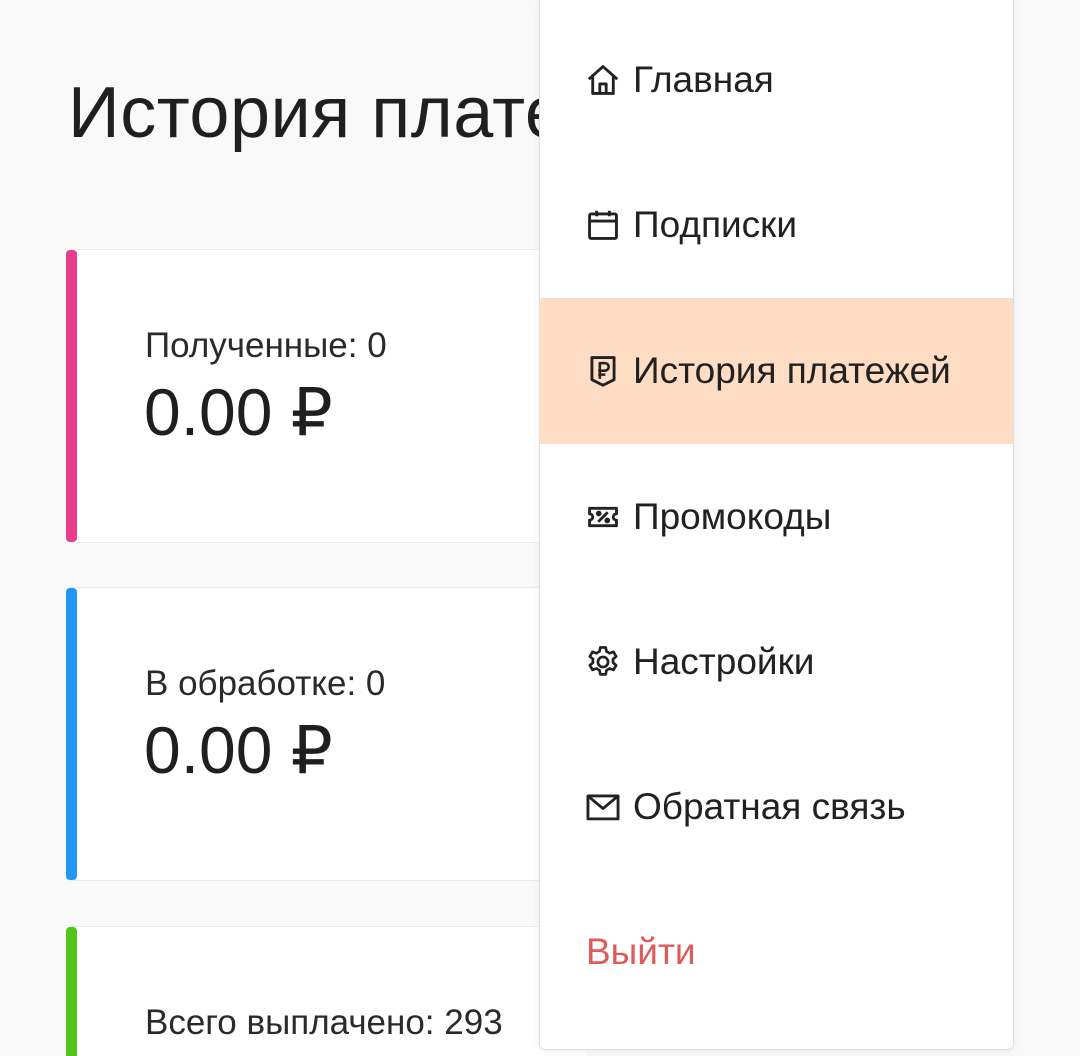  Describe the element at coordinates (326, 991) in the screenshot. I see `stat-card-total-paid: Всего выплачено: 293` at that location.